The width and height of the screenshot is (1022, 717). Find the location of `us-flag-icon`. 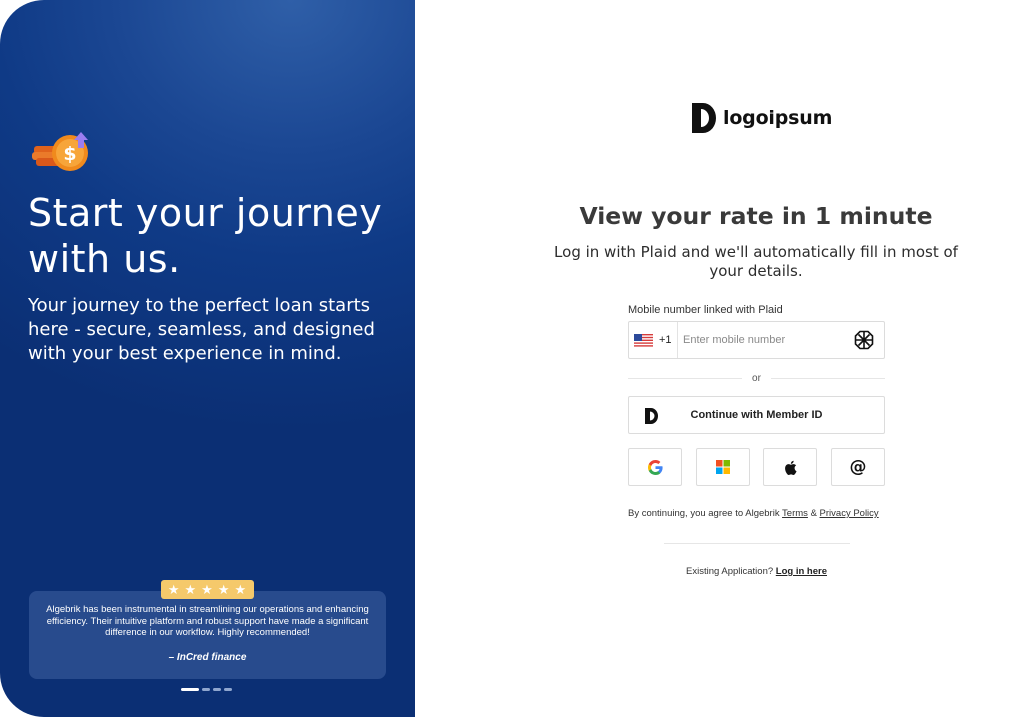

us-flag-icon is located at coordinates (643, 340).